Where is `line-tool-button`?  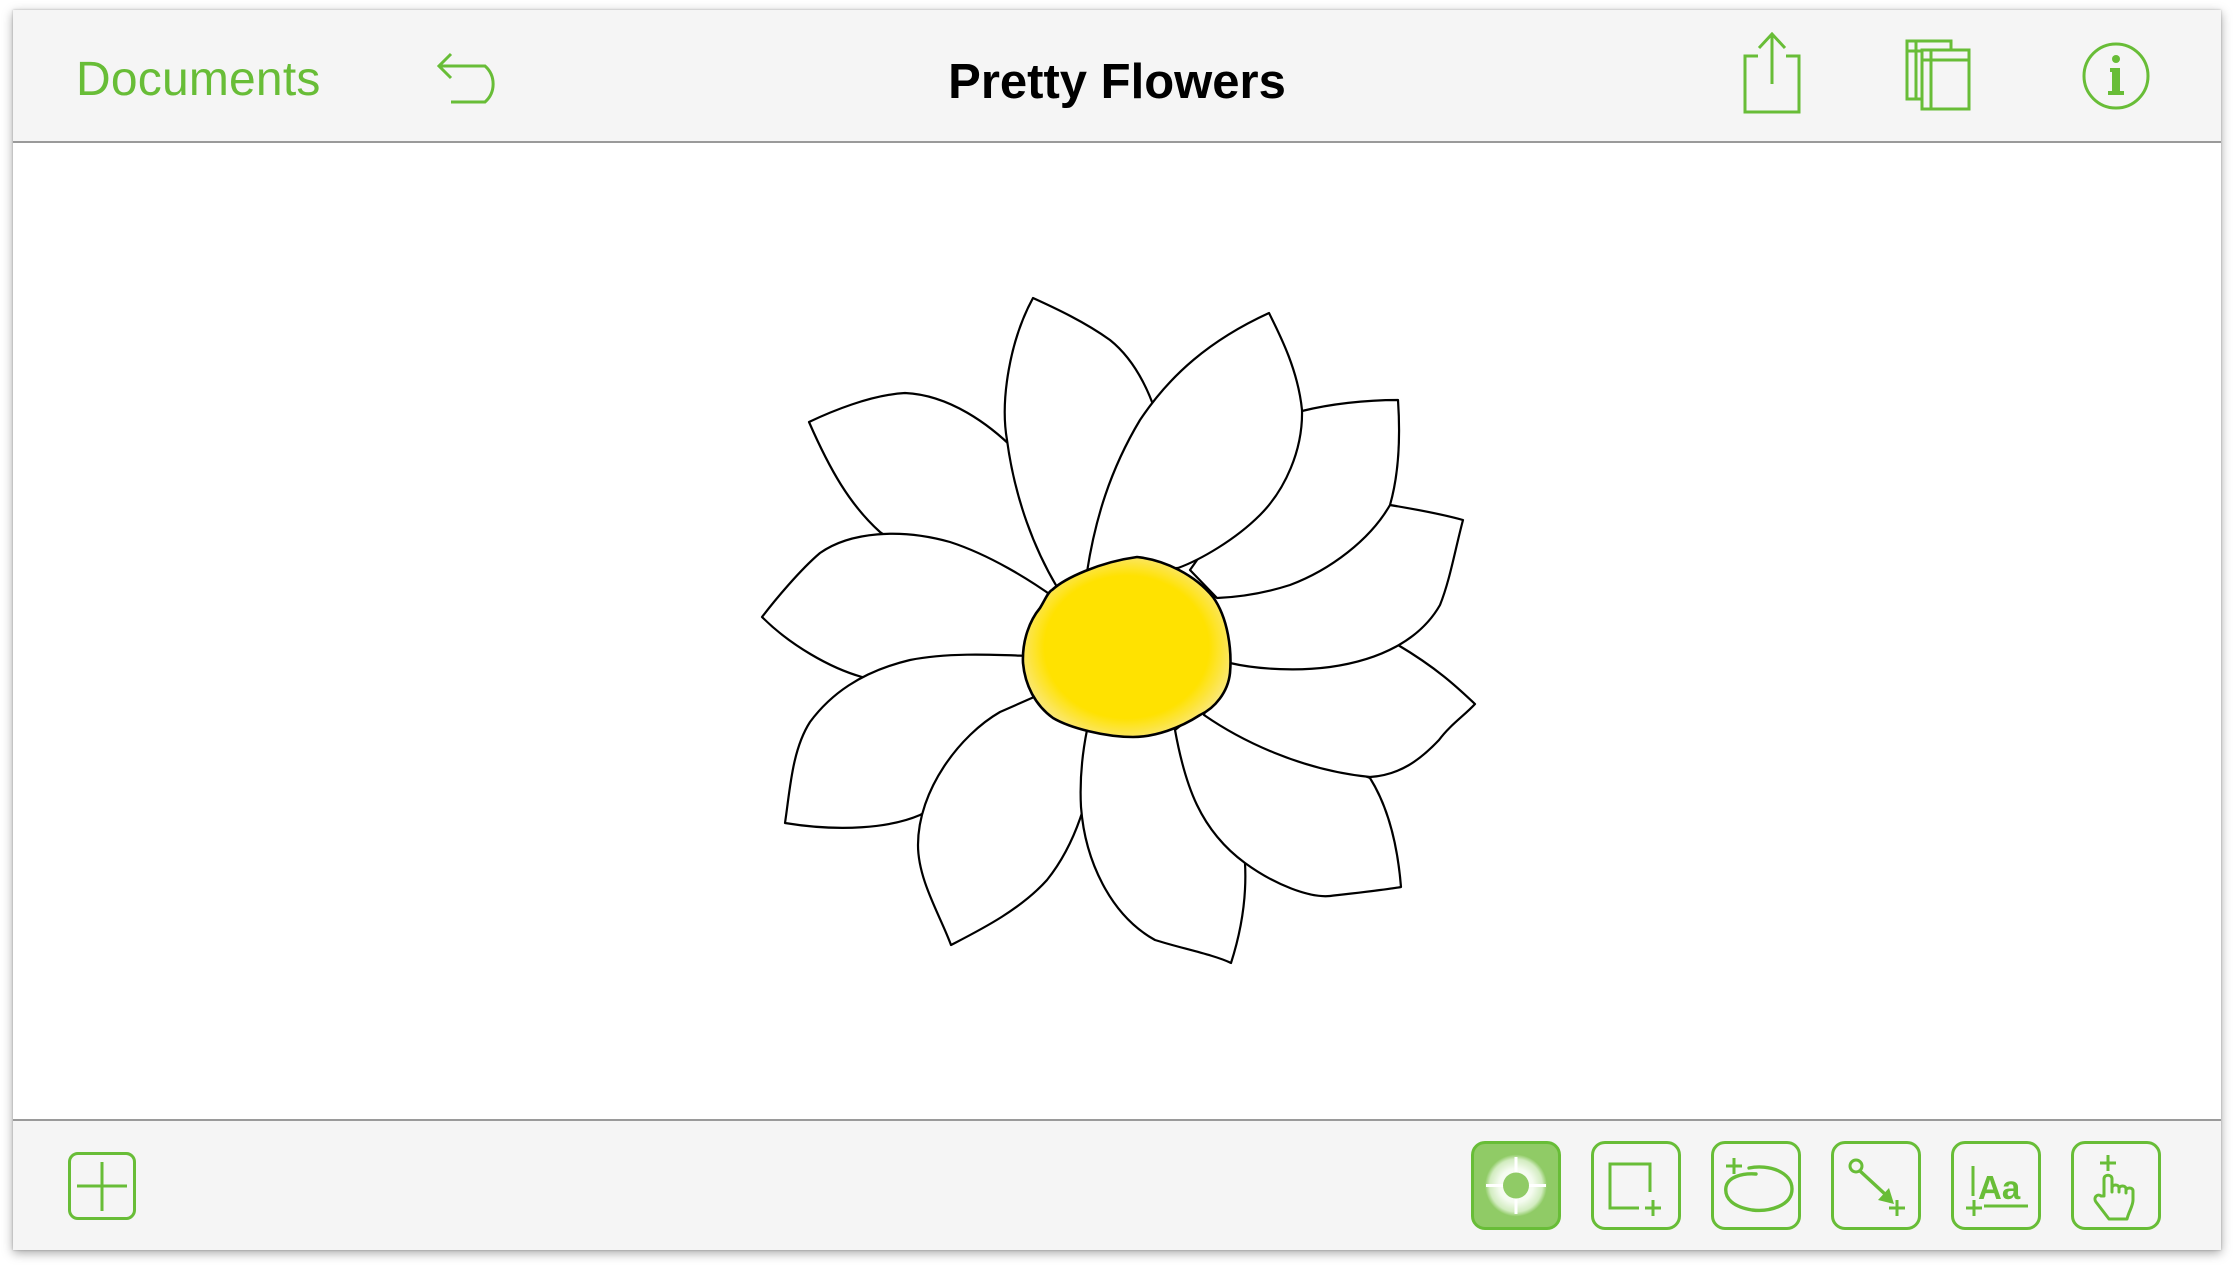
line-tool-button is located at coordinates (1876, 1185).